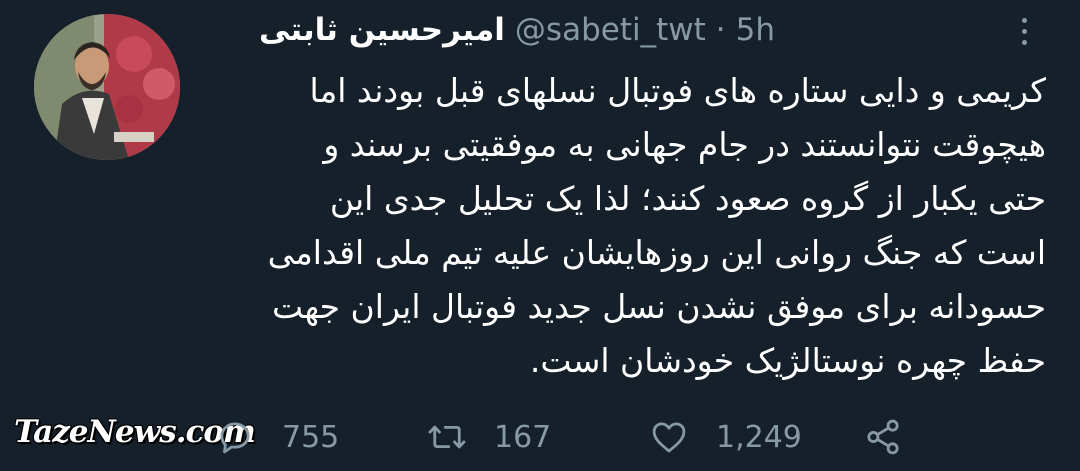 The height and width of the screenshot is (471, 1080). I want to click on tweet-header: امیرحسین ثابتی @sabeti_twt · 5h, so click(517, 30).